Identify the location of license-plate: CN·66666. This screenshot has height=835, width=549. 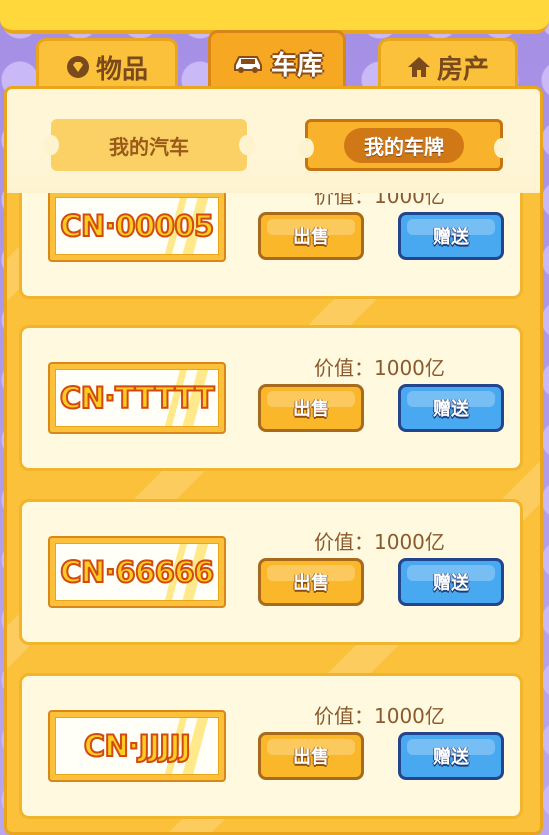
(137, 572).